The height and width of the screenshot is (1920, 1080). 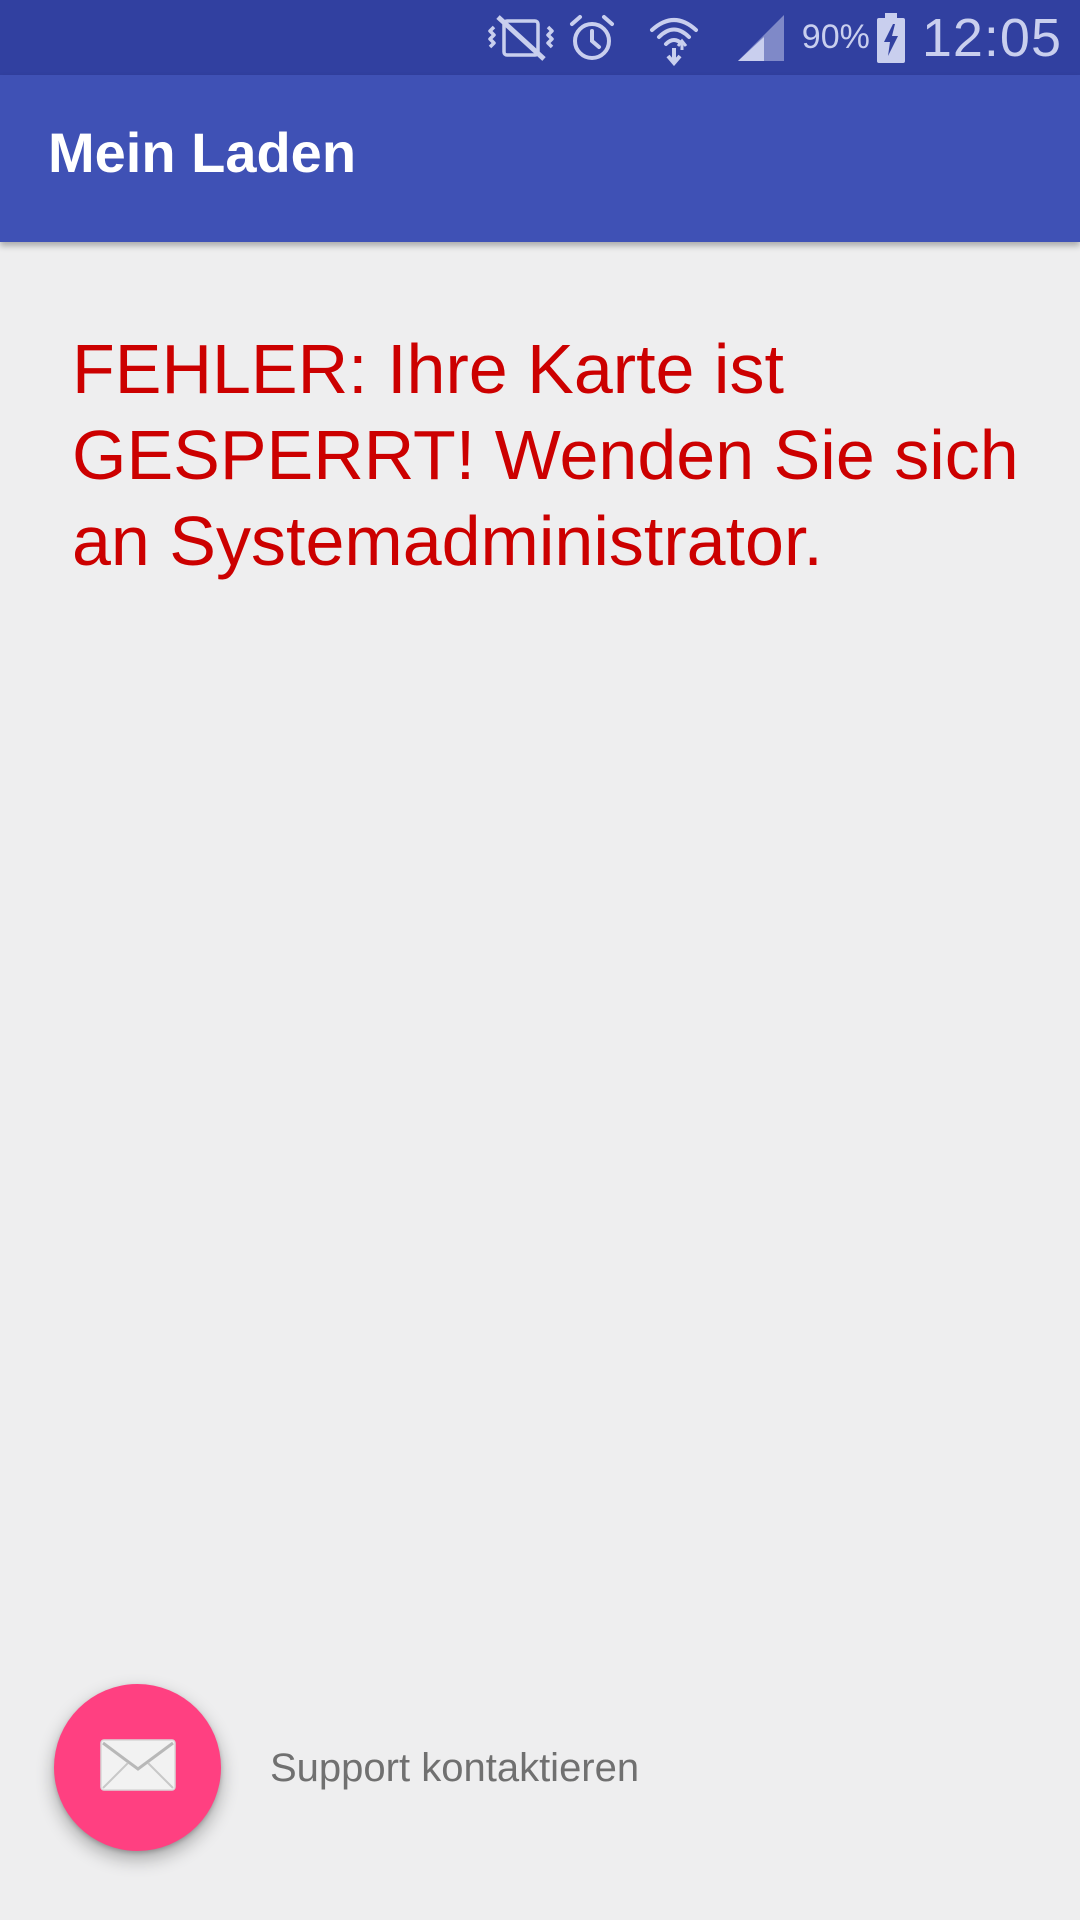 What do you see at coordinates (674, 38) in the screenshot?
I see `wifi-icon` at bounding box center [674, 38].